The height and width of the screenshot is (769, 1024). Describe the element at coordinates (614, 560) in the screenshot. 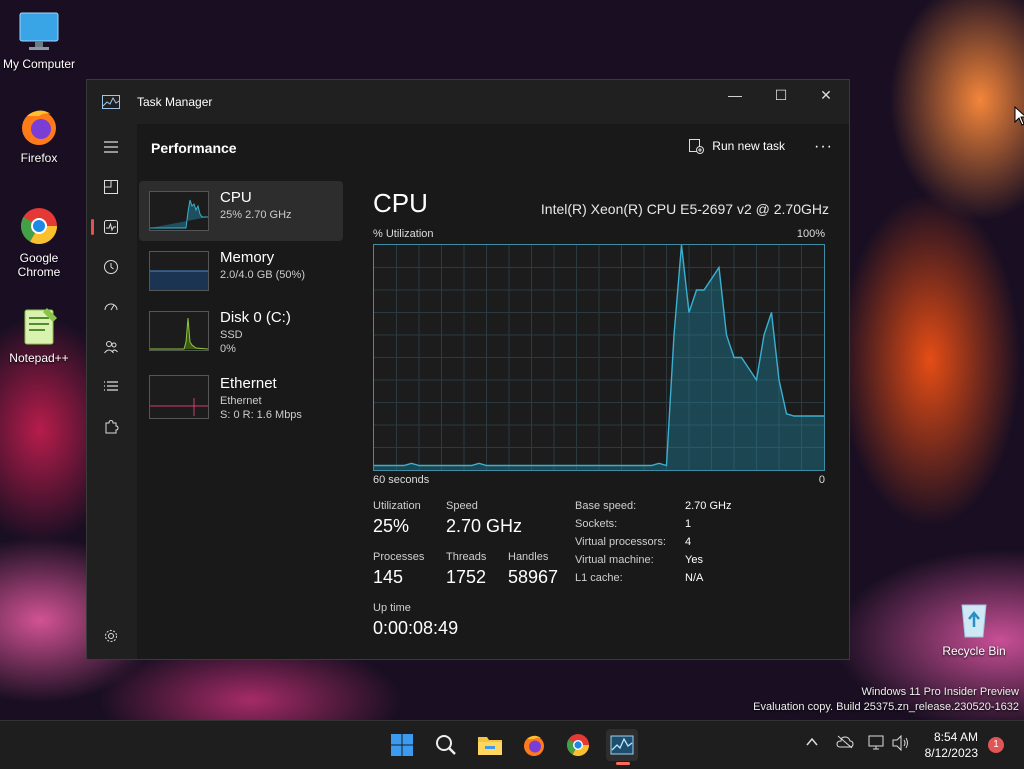

I see `virtual-machine-label: Virtual machine:` at that location.